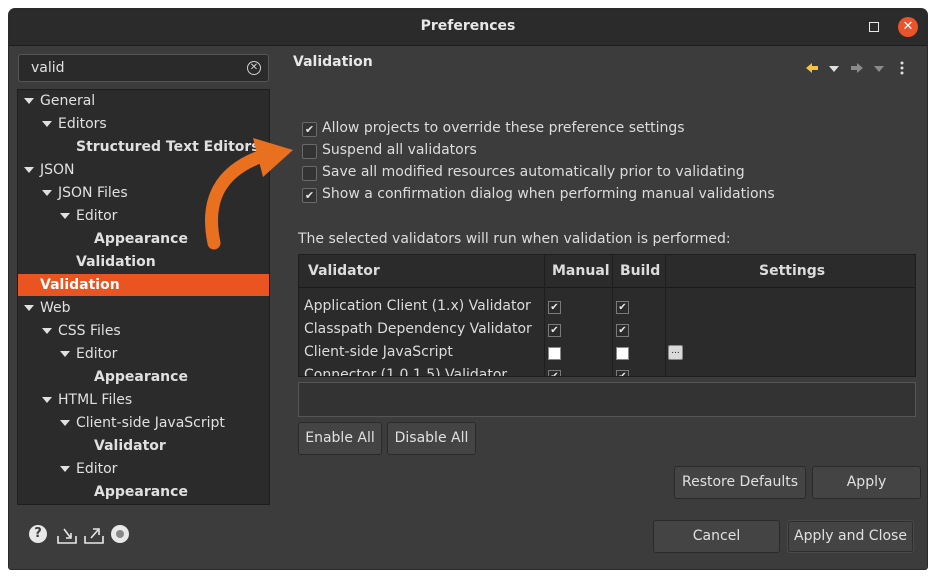 This screenshot has height=578, width=936. Describe the element at coordinates (581, 271) in the screenshot. I see `column-header-manual: Manual` at that location.